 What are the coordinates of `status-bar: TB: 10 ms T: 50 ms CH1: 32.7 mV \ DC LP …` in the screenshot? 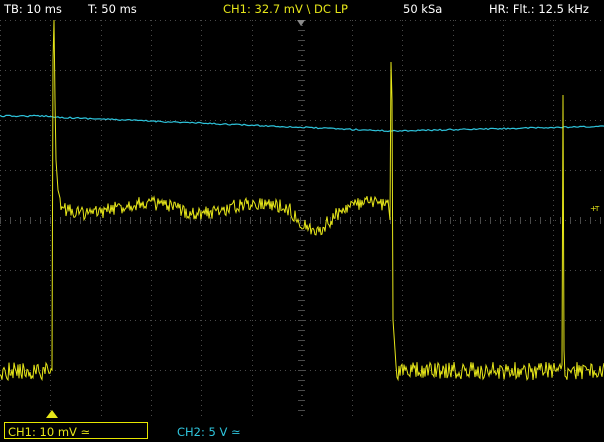 It's located at (302, 10).